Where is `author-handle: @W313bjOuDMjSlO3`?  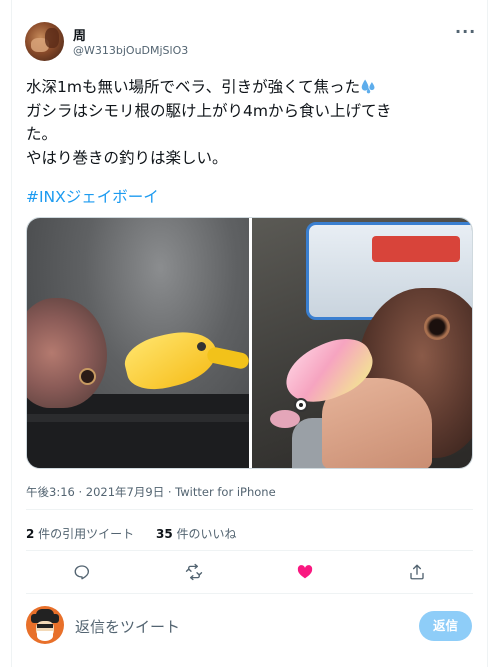
author-handle: @W313bjOuDMjSlO3 is located at coordinates (130, 50).